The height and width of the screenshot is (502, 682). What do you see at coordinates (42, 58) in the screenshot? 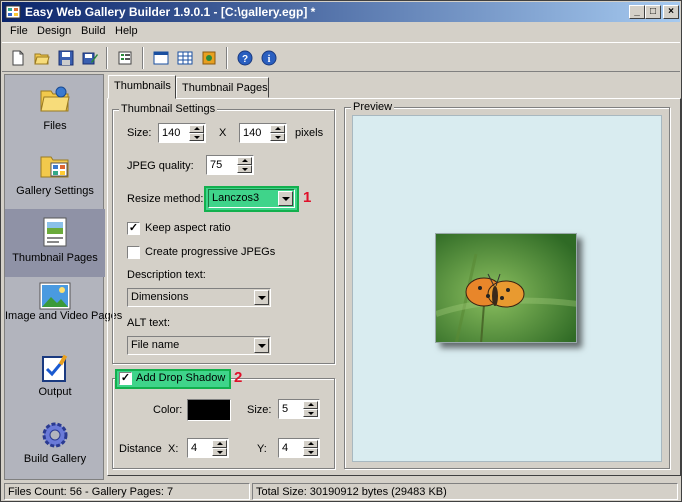
I see `open-button` at bounding box center [42, 58].